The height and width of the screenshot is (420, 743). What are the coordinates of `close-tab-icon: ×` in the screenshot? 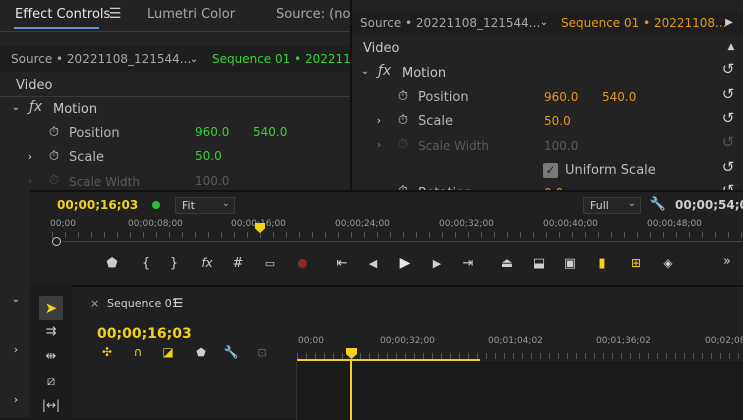 It's located at (94, 303).